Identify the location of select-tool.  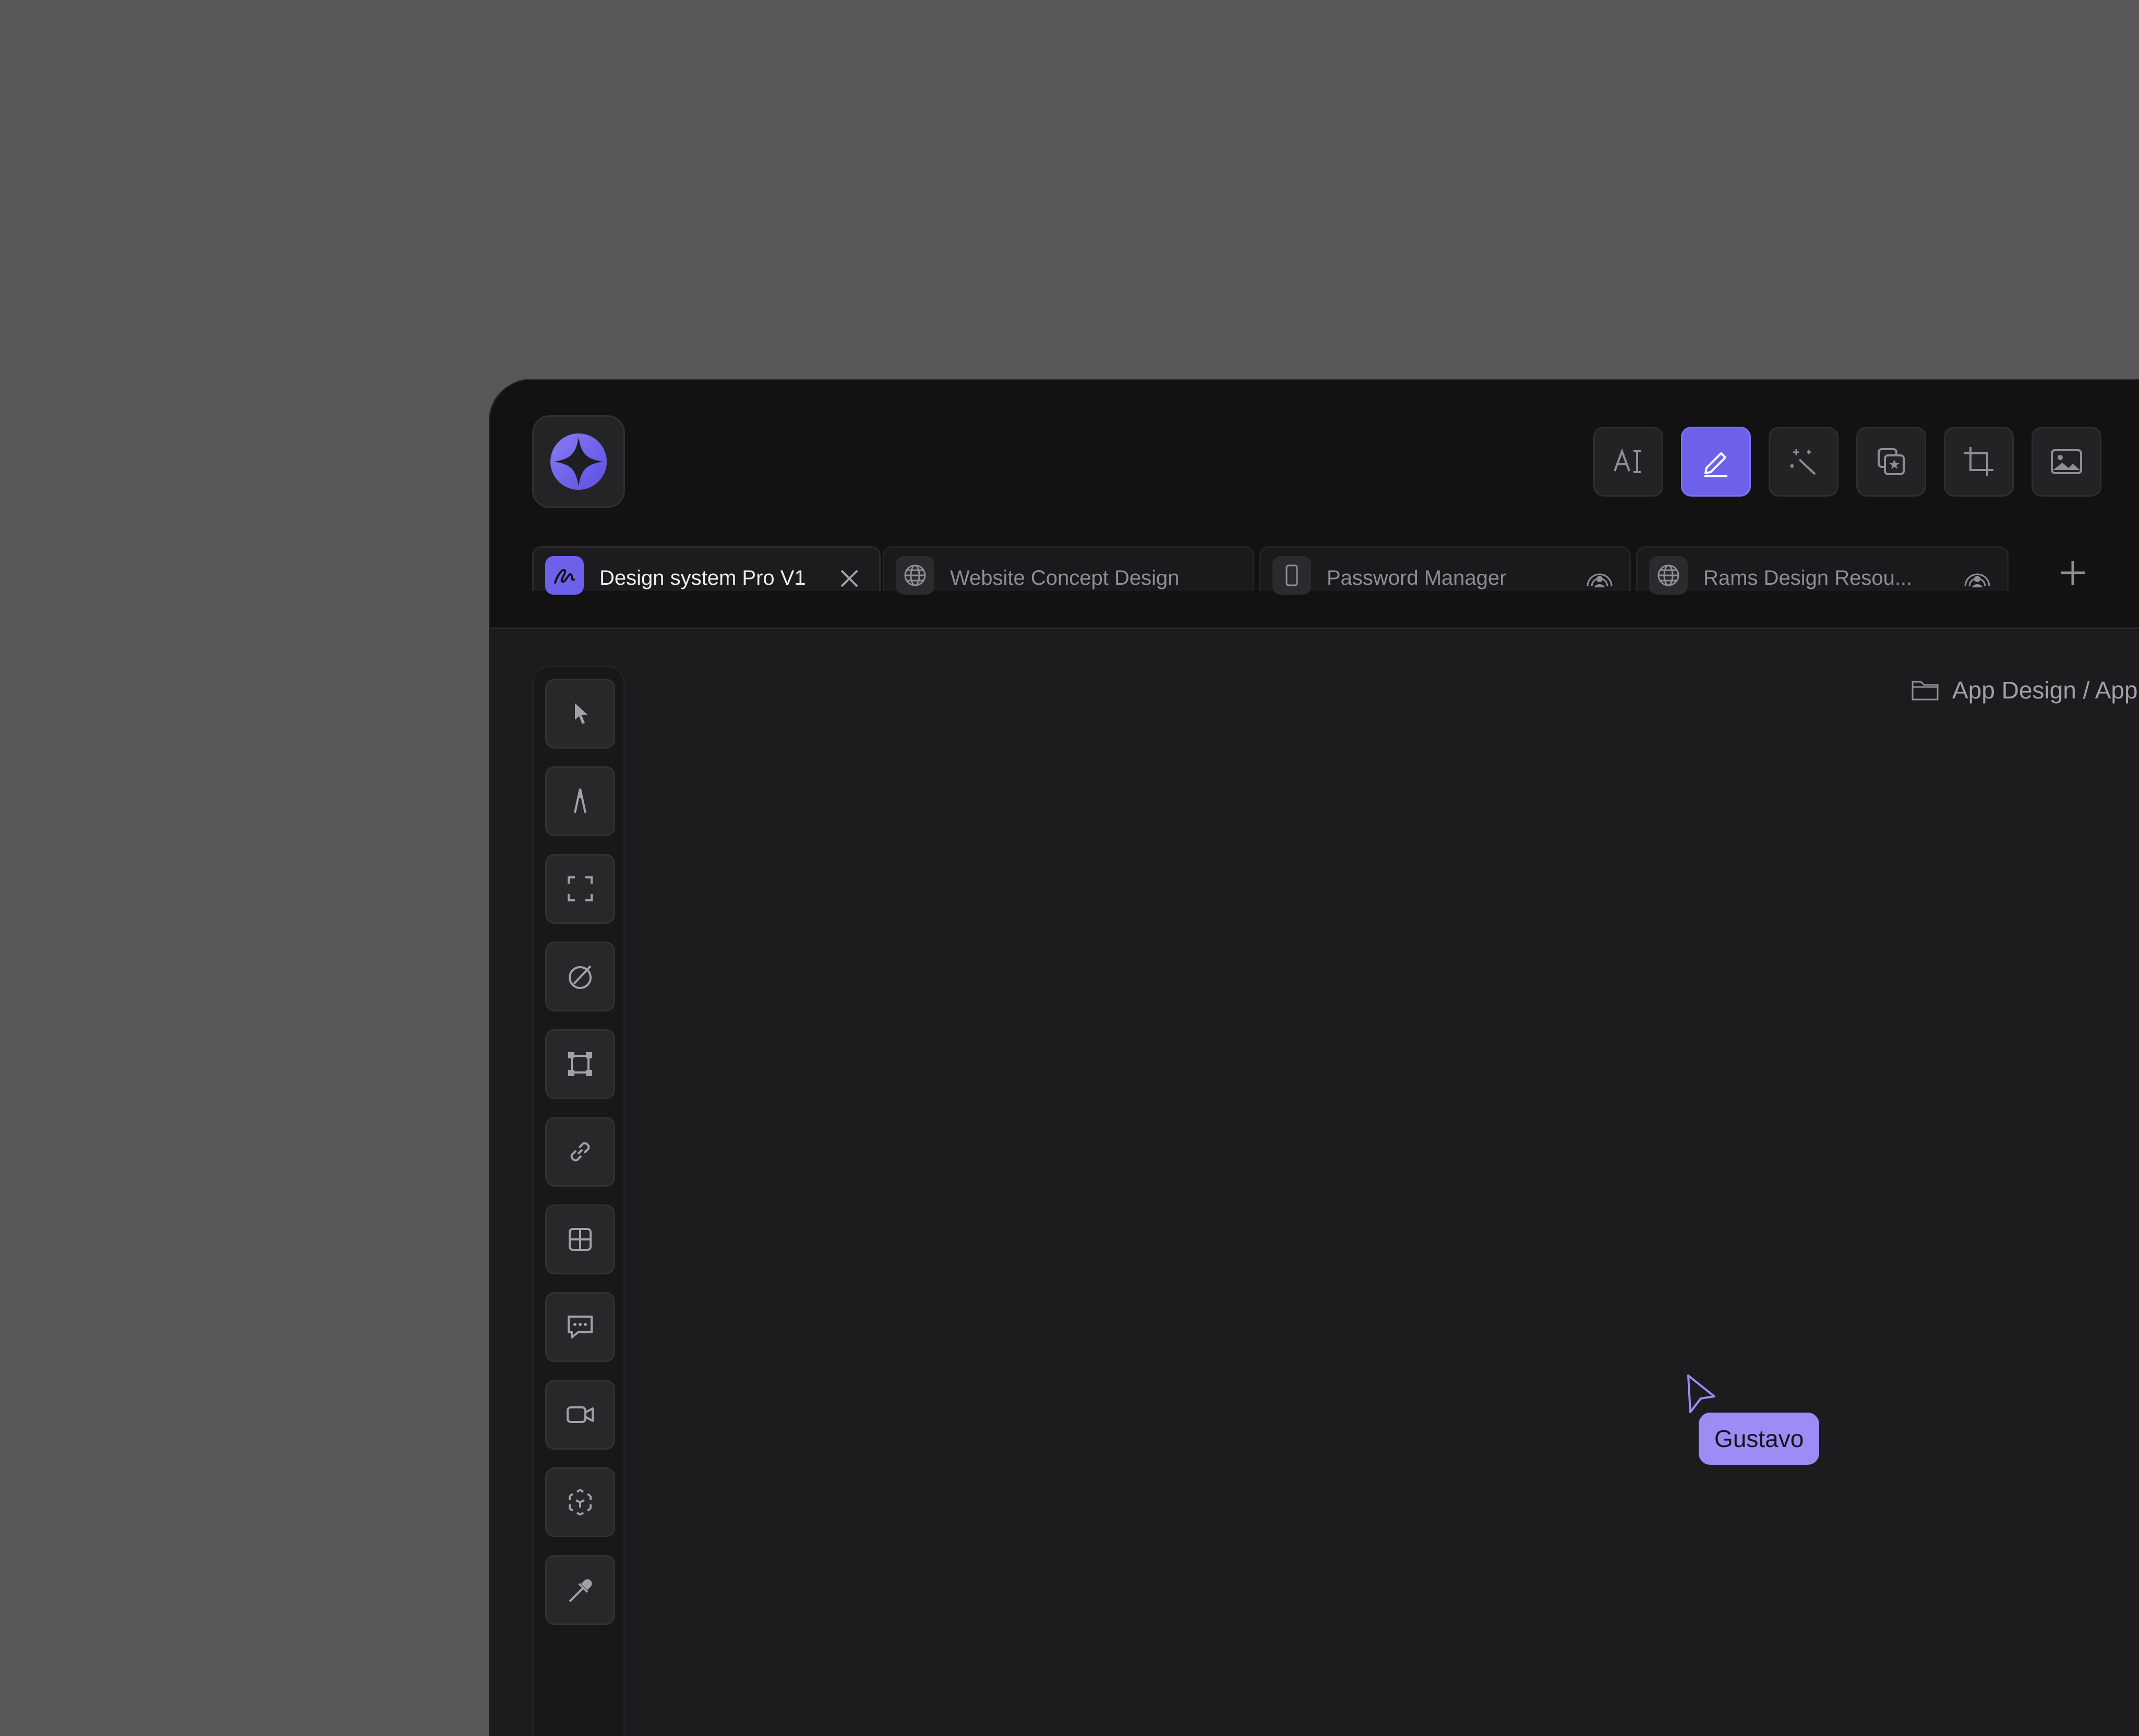
(580, 714).